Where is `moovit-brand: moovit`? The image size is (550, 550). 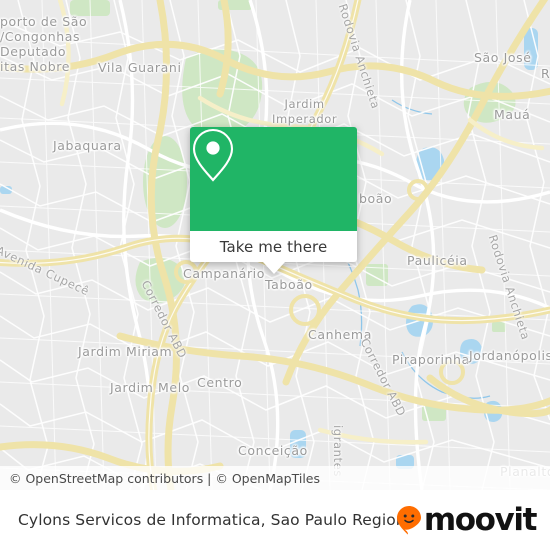
moovit-brand: moovit is located at coordinates (467, 520).